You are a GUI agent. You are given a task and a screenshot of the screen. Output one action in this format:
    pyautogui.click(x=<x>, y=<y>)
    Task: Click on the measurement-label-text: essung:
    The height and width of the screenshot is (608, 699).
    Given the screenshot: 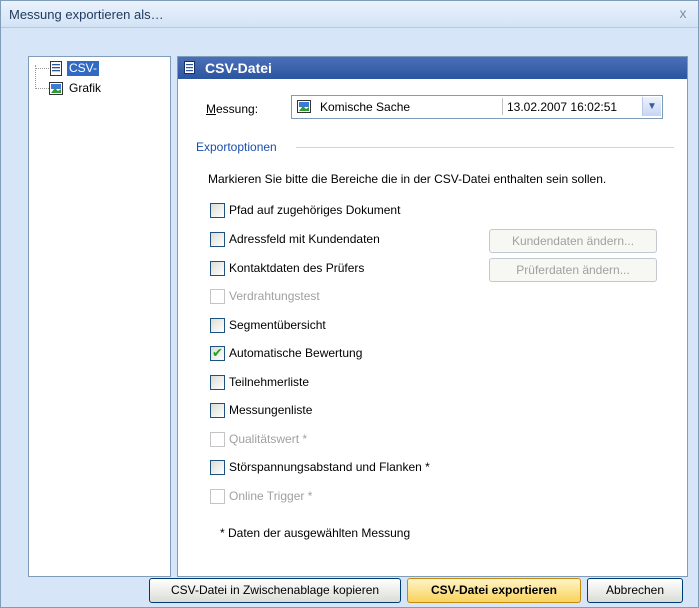 What is the action you would take?
    pyautogui.click(x=237, y=109)
    